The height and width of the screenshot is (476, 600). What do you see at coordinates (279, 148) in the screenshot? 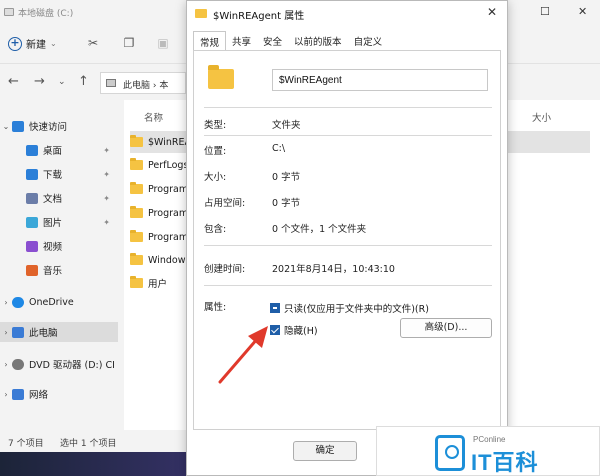
I see `location-value: C:\` at bounding box center [279, 148].